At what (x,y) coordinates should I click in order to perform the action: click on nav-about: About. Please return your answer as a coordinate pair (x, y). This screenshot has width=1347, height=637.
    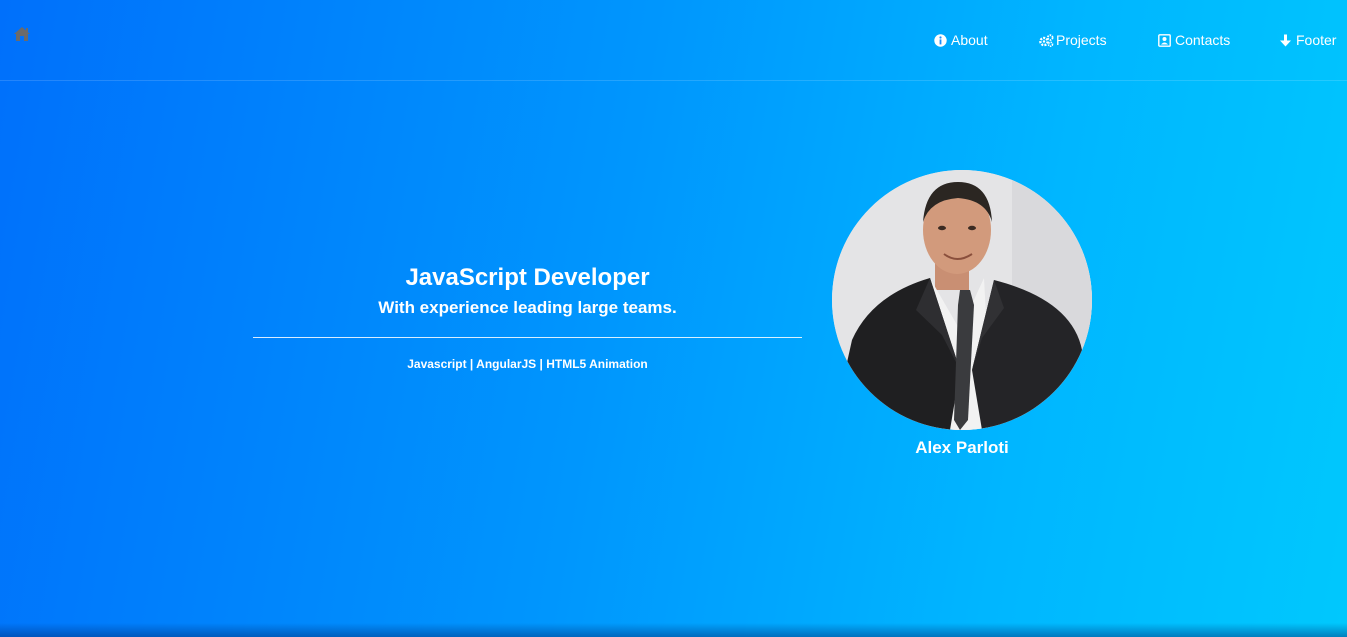
    Looking at the image, I should click on (961, 40).